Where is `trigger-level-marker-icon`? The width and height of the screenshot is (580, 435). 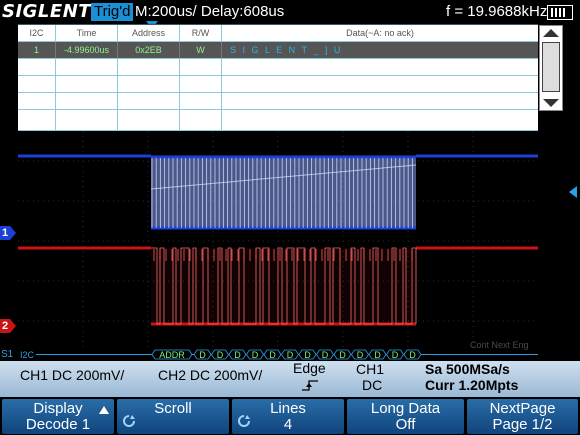 trigger-level-marker-icon is located at coordinates (573, 192).